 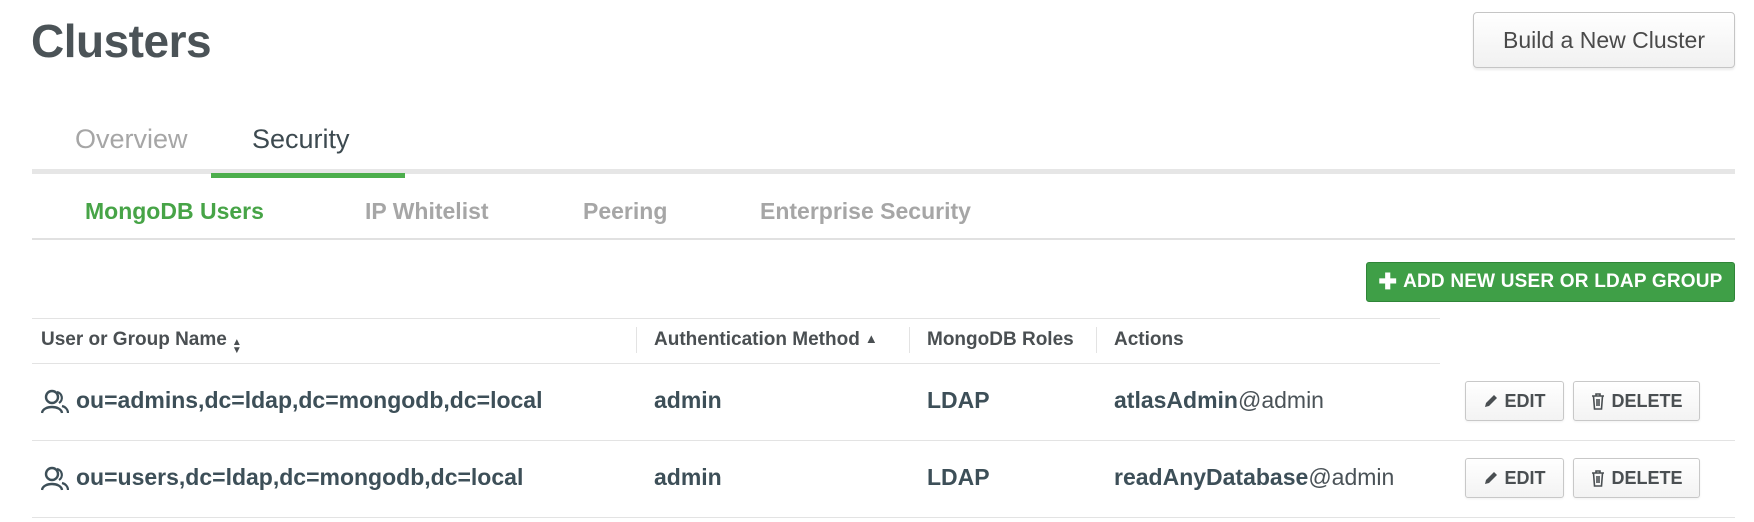 I want to click on column-header-name: User or Group Name ▲ ▼, so click(x=141, y=342).